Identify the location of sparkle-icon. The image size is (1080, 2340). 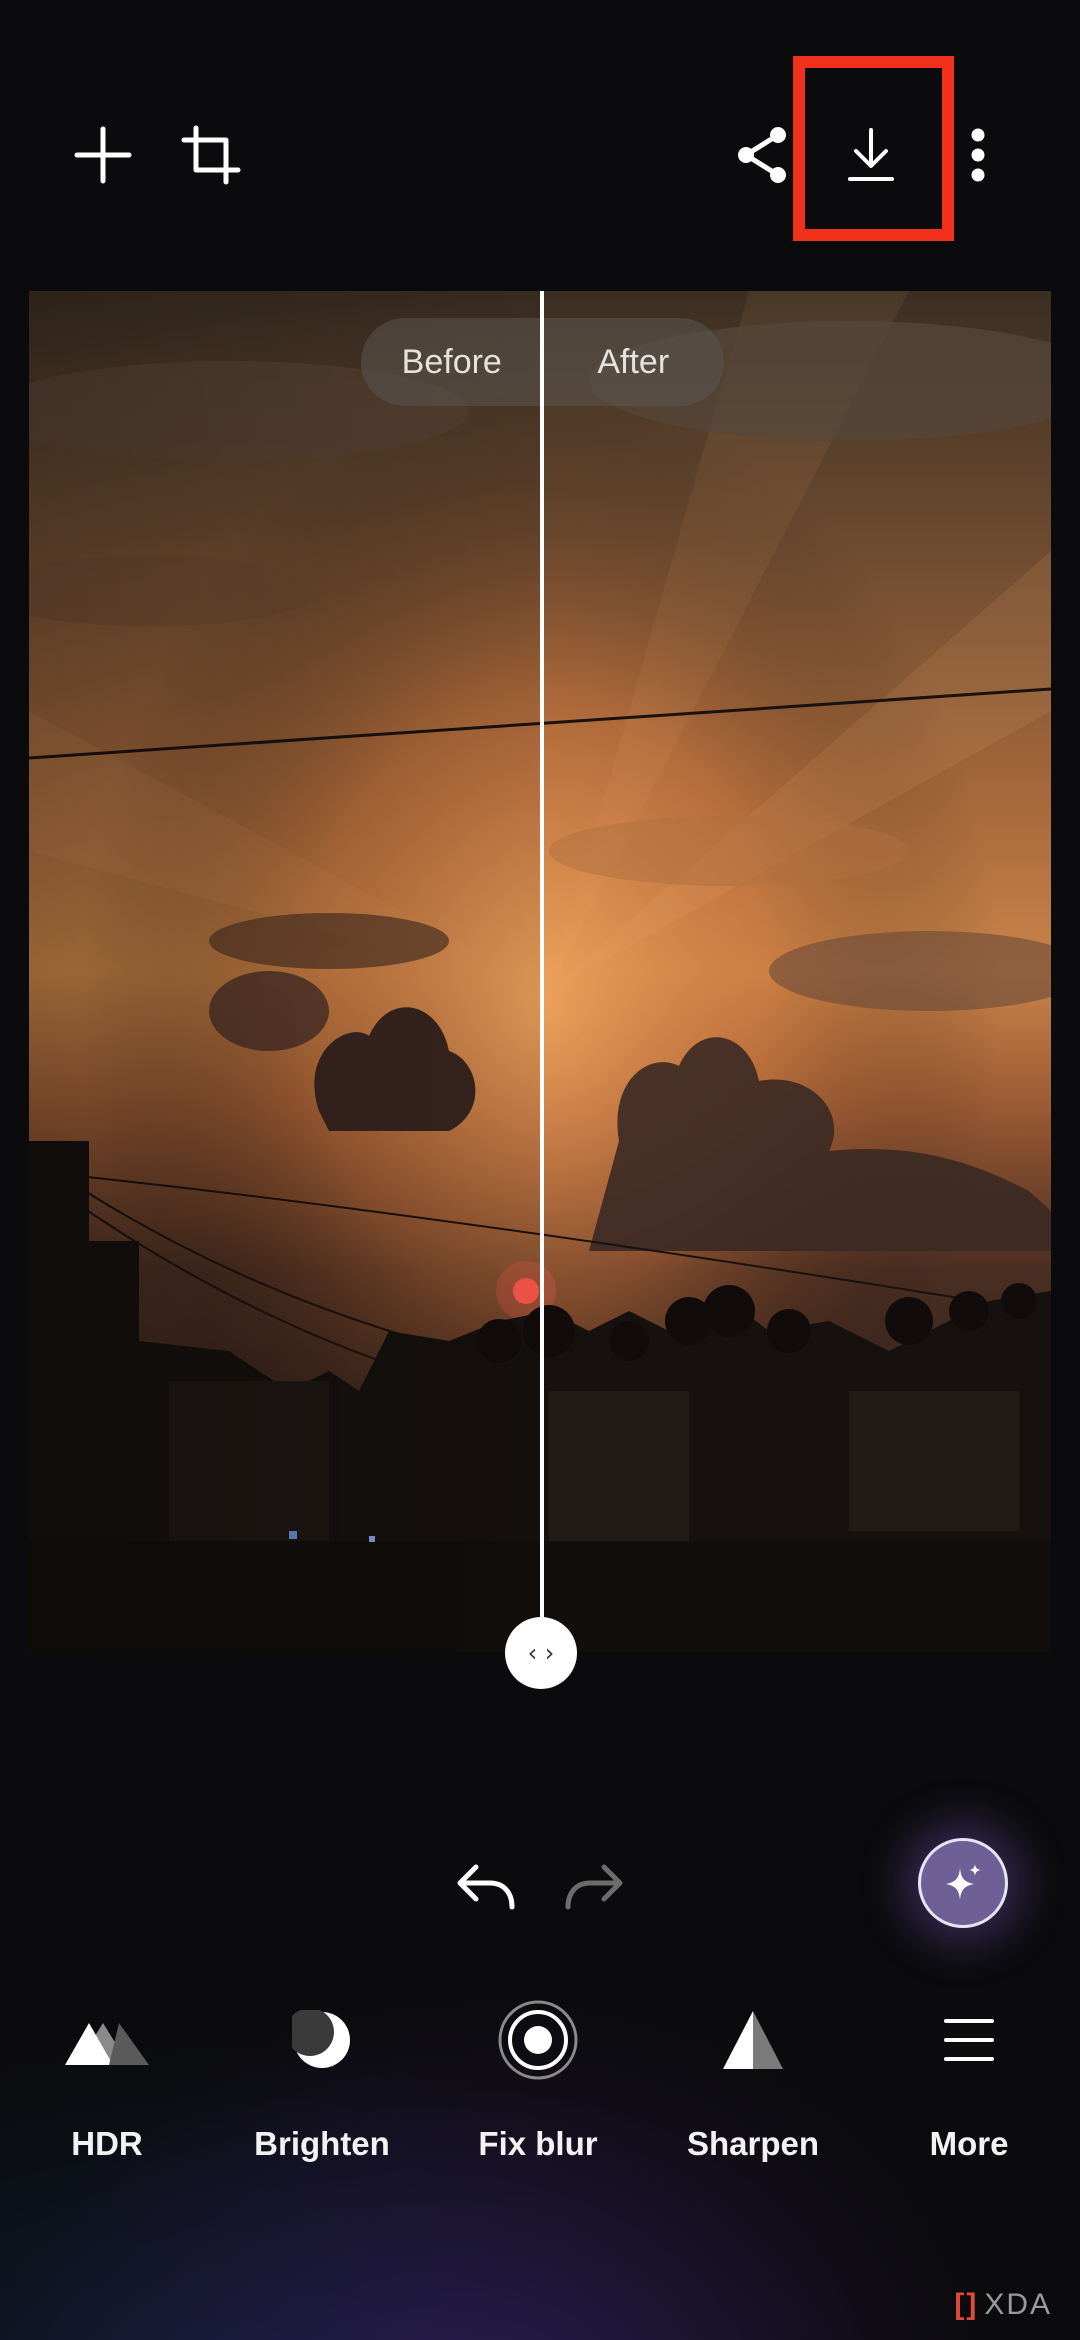
(963, 1882).